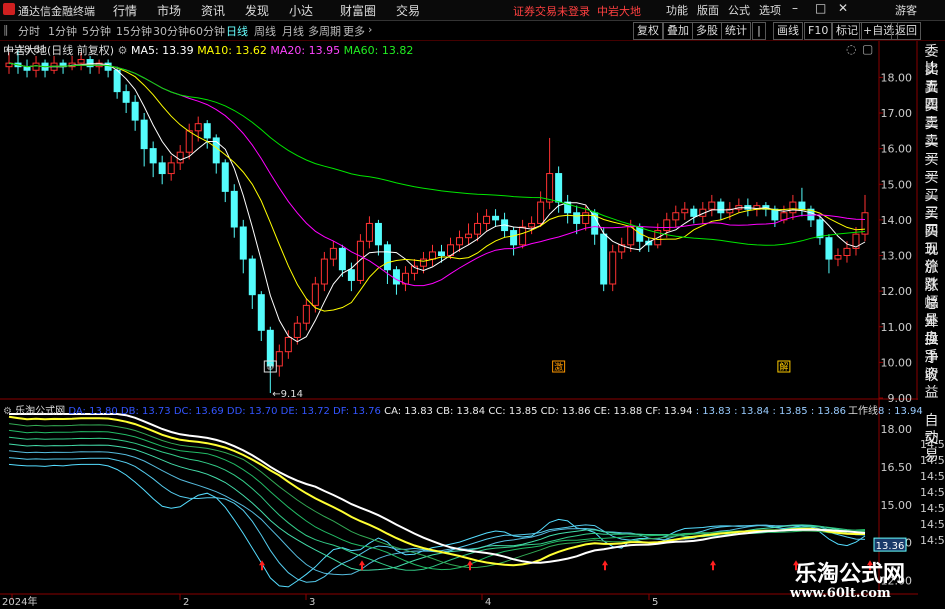 This screenshot has width=945, height=609. I want to click on time-axis-label: 5, so click(655, 602).